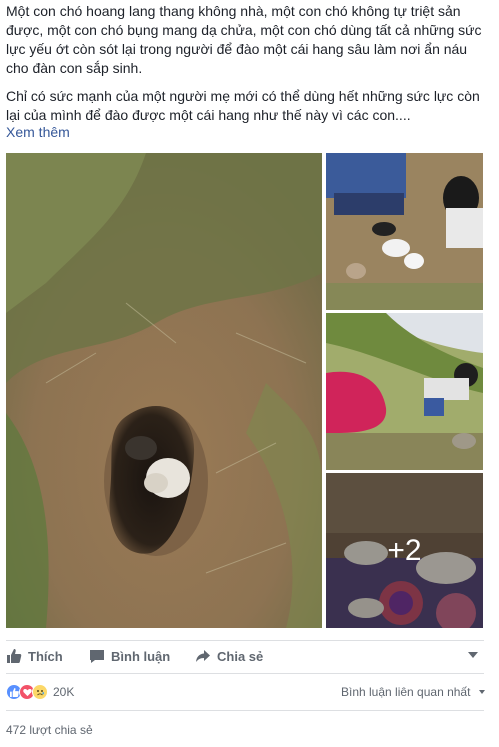 The width and height of the screenshot is (499, 747). Describe the element at coordinates (97, 656) in the screenshot. I see `comment-icon` at that location.